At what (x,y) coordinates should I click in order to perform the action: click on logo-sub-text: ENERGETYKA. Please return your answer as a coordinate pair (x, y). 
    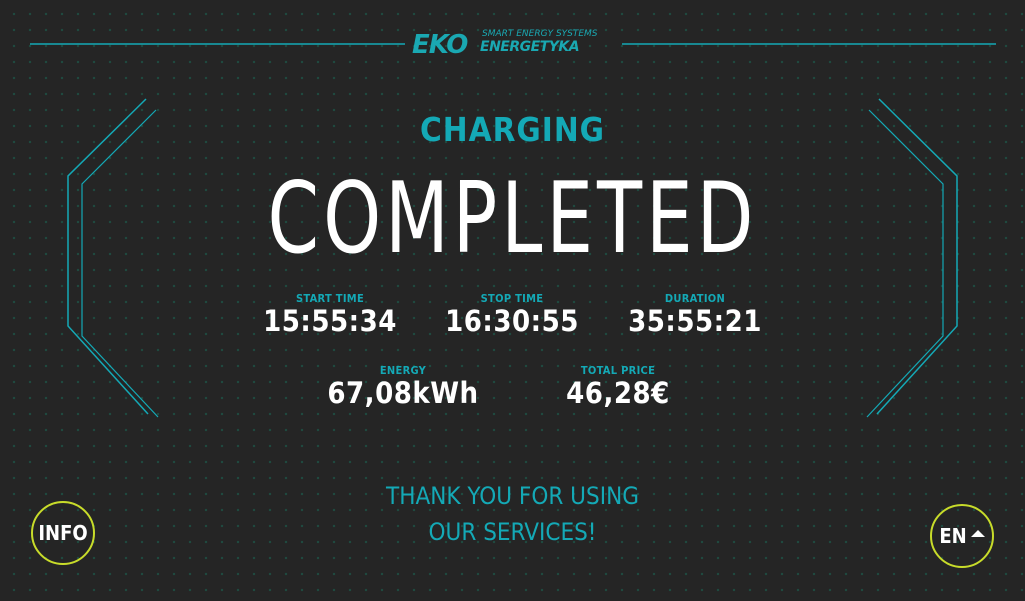
    Looking at the image, I should click on (530, 47).